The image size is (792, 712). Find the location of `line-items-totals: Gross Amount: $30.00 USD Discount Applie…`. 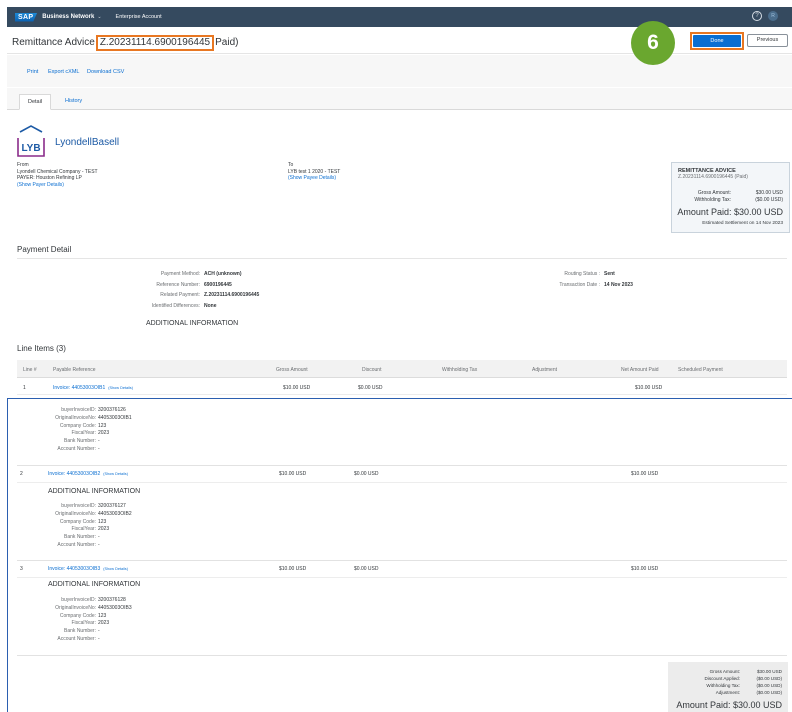

line-items-totals: Gross Amount: $30.00 USD Discount Applie… is located at coordinates (728, 687).